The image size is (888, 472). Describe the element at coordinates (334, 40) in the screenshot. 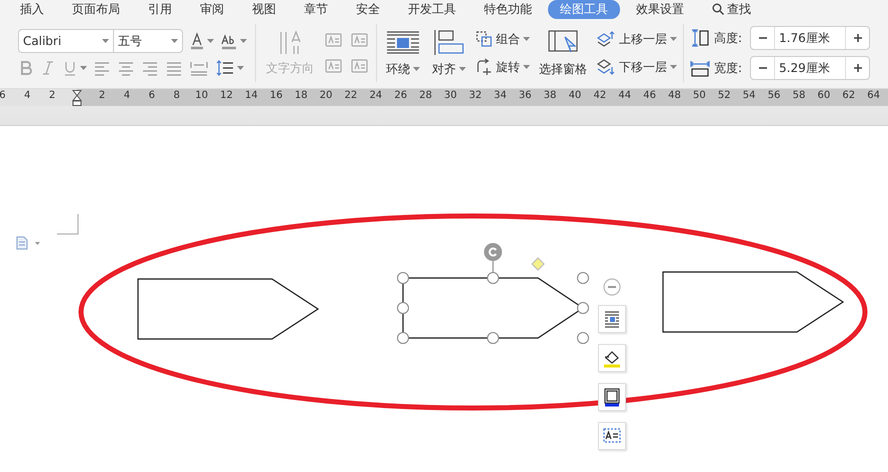

I see `text-box-link-icon` at that location.